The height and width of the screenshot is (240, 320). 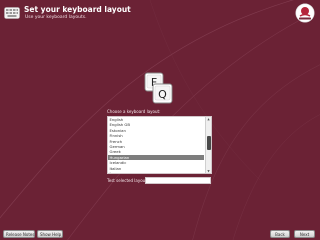 What do you see at coordinates (19, 234) in the screenshot?
I see `release-notes-button: Release Notes` at bounding box center [19, 234].